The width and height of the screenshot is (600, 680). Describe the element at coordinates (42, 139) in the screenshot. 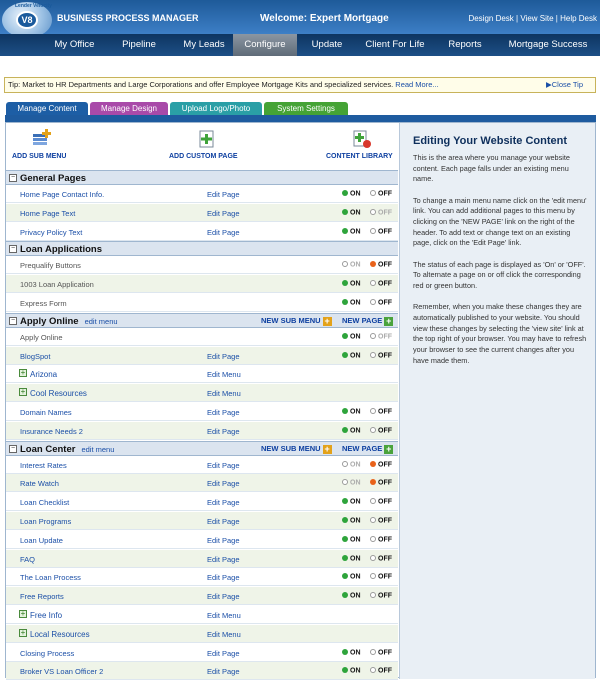

I see `add-sub-menu-icon` at that location.